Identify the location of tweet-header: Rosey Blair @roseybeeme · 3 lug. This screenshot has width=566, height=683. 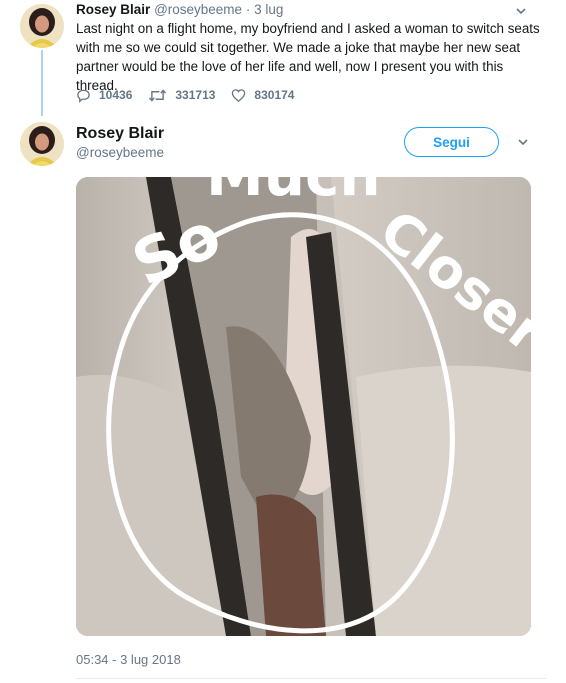
(179, 9).